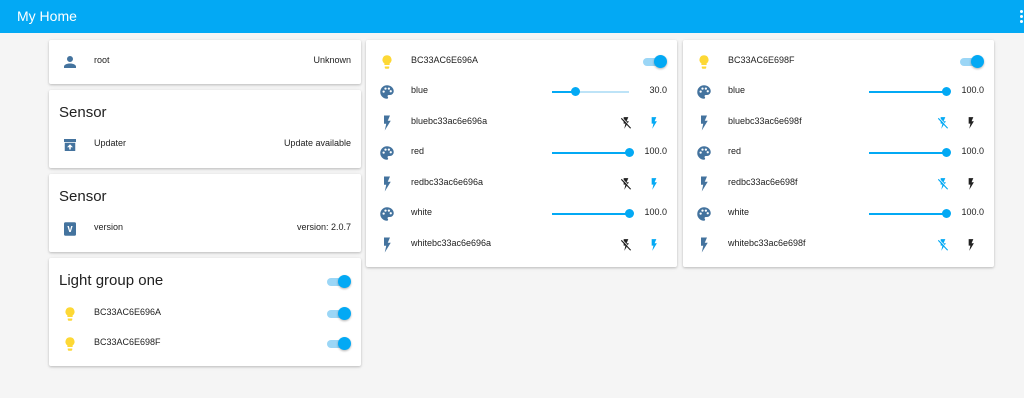 This screenshot has height=398, width=1024. What do you see at coordinates (838, 123) in the screenshot?
I see `entity-row-switch: bluebc33ac6e698f` at bounding box center [838, 123].